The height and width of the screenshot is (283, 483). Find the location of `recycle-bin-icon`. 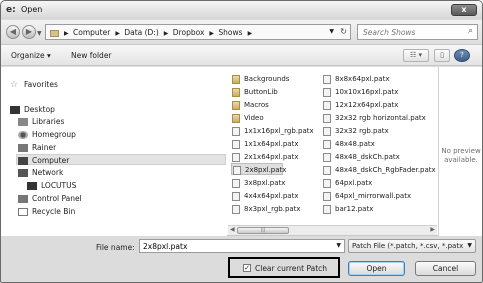

recycle-bin-icon is located at coordinates (23, 212).